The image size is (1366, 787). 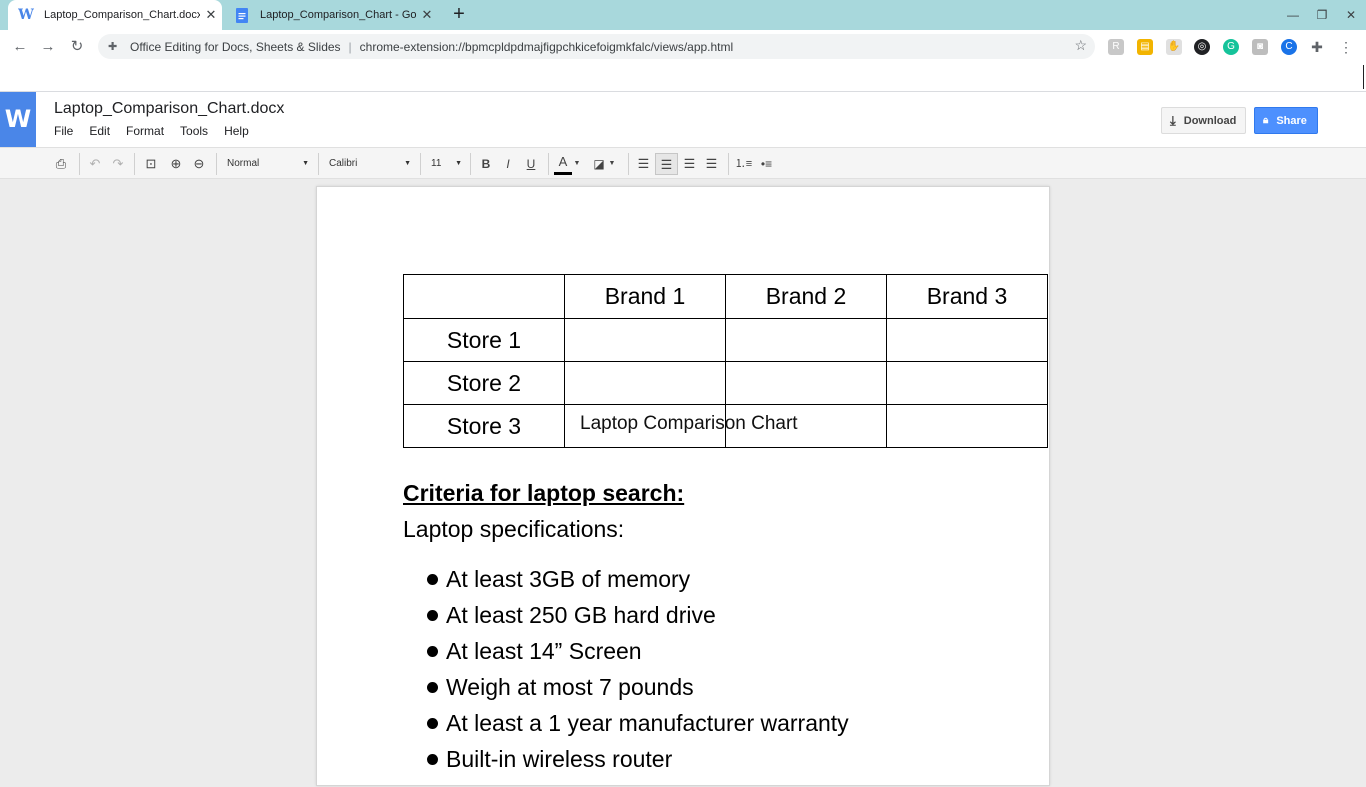 What do you see at coordinates (145, 131) in the screenshot?
I see `menu-format: Format` at bounding box center [145, 131].